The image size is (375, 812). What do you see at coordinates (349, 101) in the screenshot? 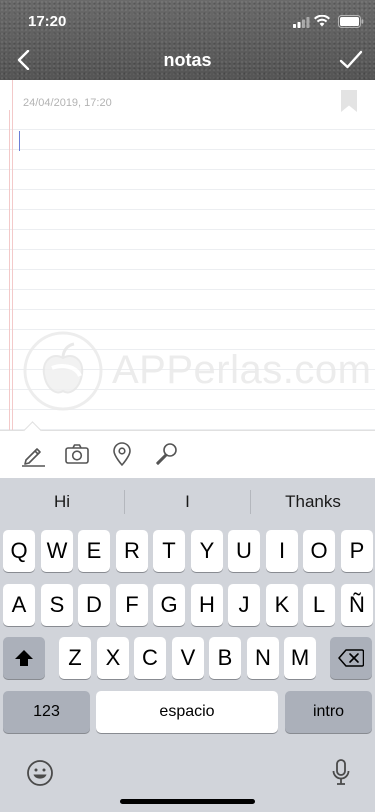
I see `bookmark-icon` at bounding box center [349, 101].